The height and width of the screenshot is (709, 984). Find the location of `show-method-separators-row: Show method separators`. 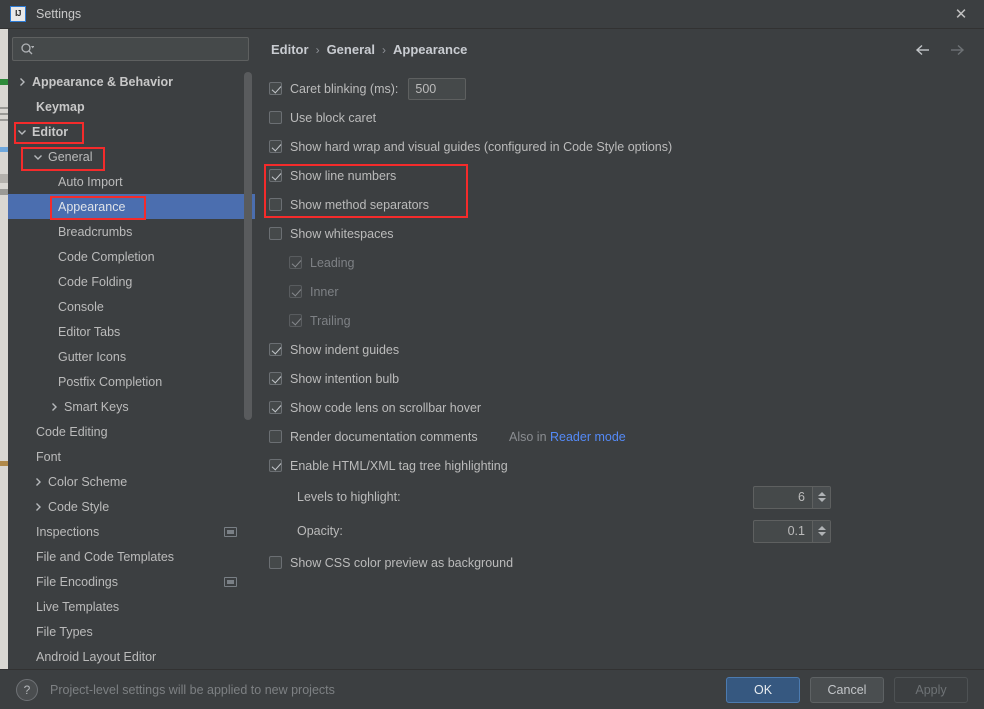

show-method-separators-row: Show method separators is located at coordinates (619, 204).